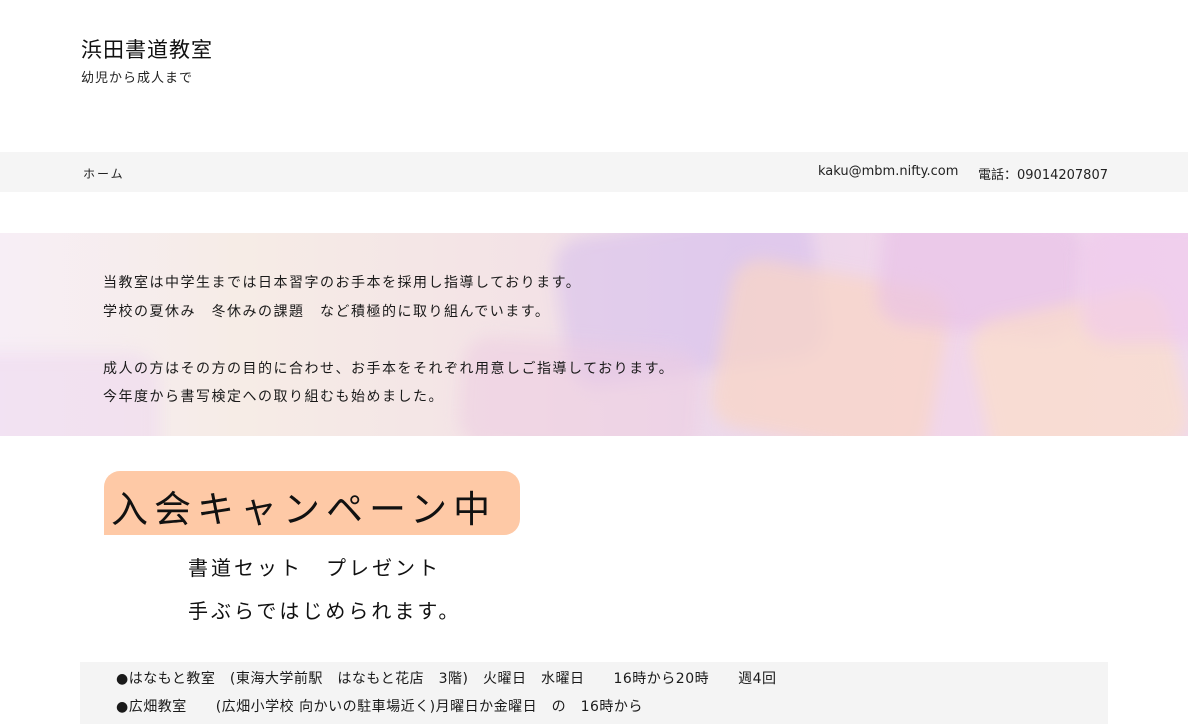  What do you see at coordinates (314, 568) in the screenshot?
I see `campaign-gift-text: 書道セット プレゼント` at bounding box center [314, 568].